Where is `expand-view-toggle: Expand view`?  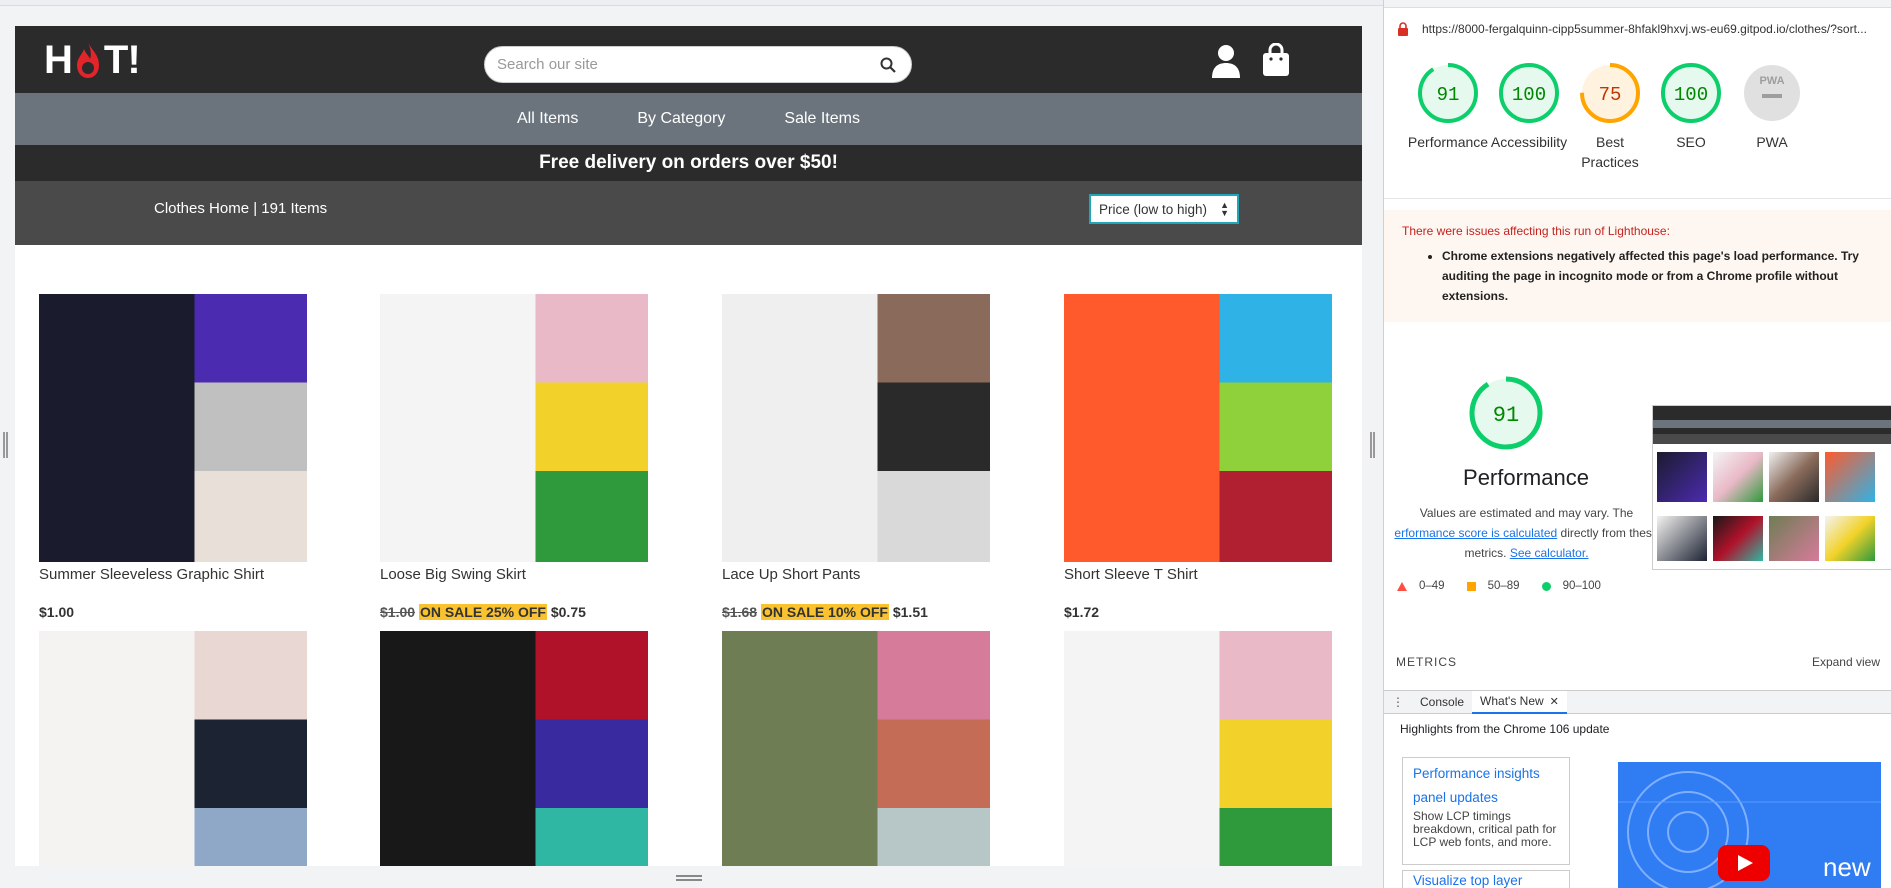 expand-view-toggle: Expand view is located at coordinates (1846, 662).